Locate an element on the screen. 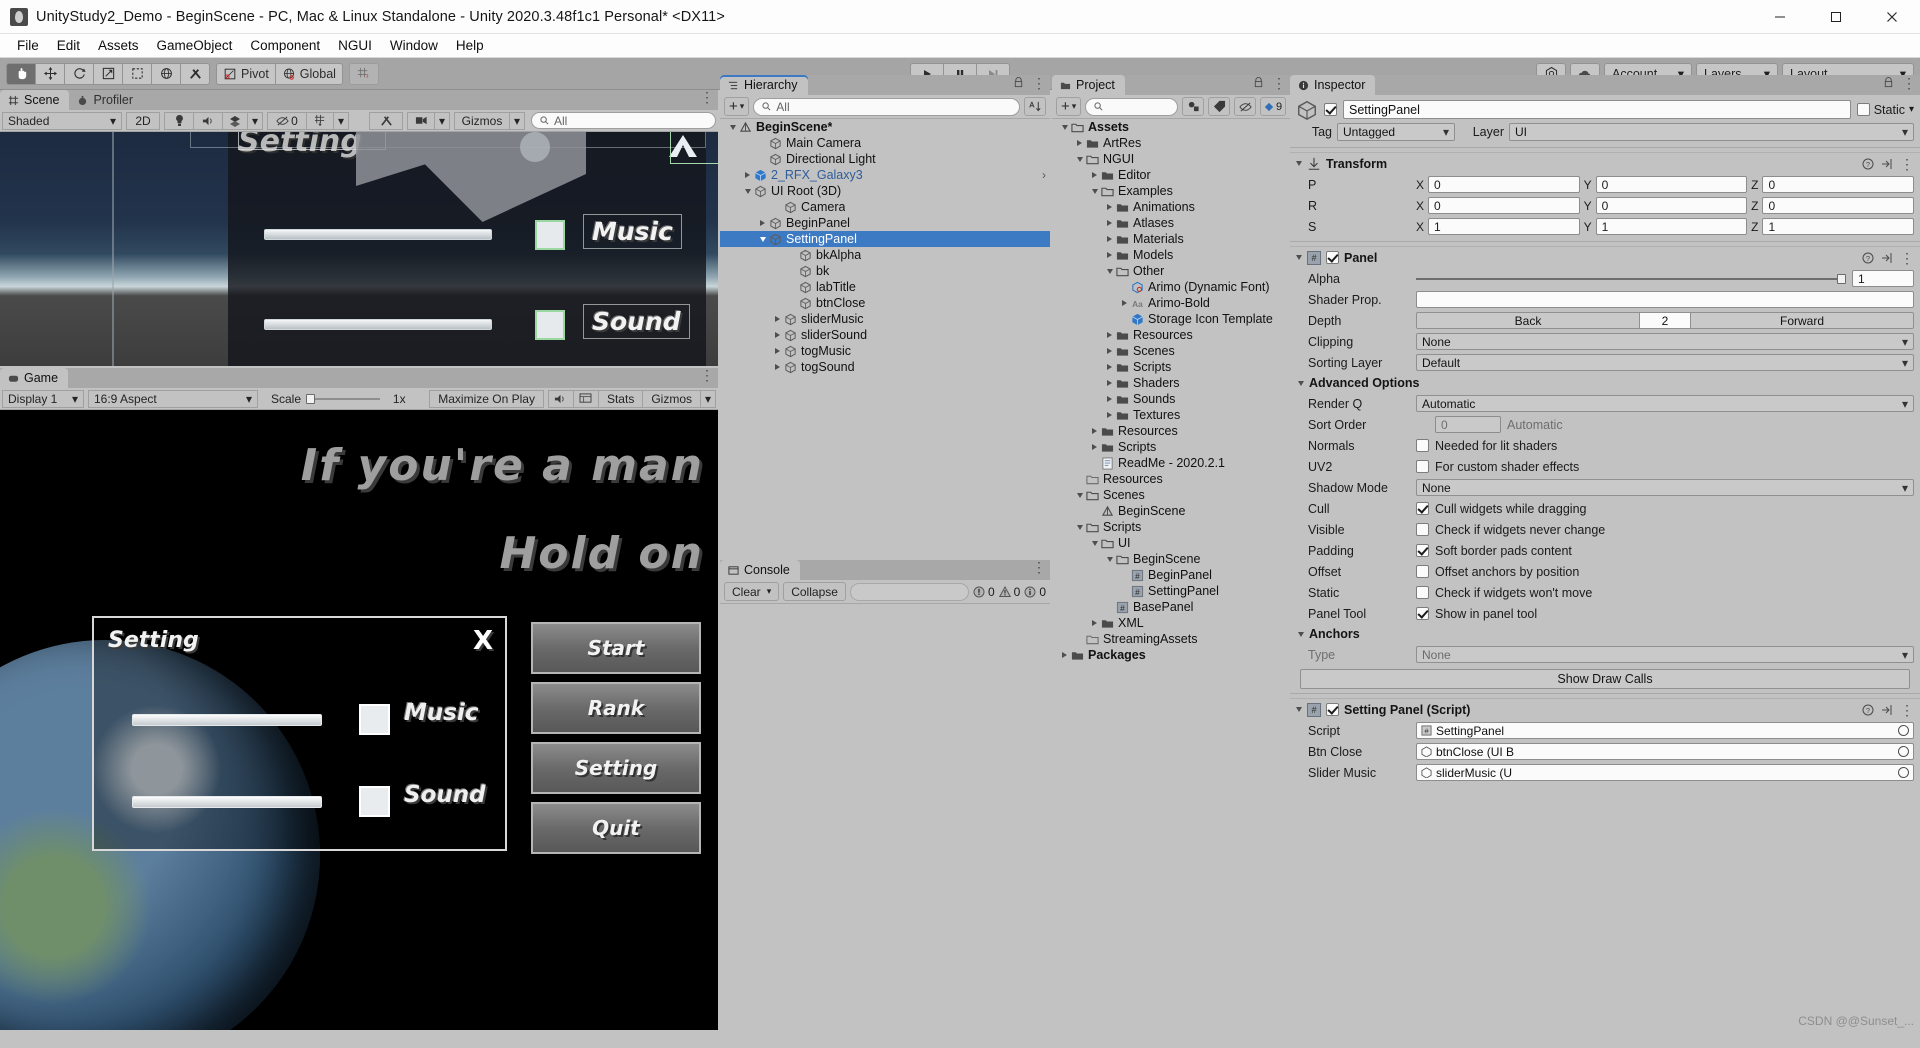 The image size is (1920, 1048). game-button-rank: Rank is located at coordinates (616, 708).